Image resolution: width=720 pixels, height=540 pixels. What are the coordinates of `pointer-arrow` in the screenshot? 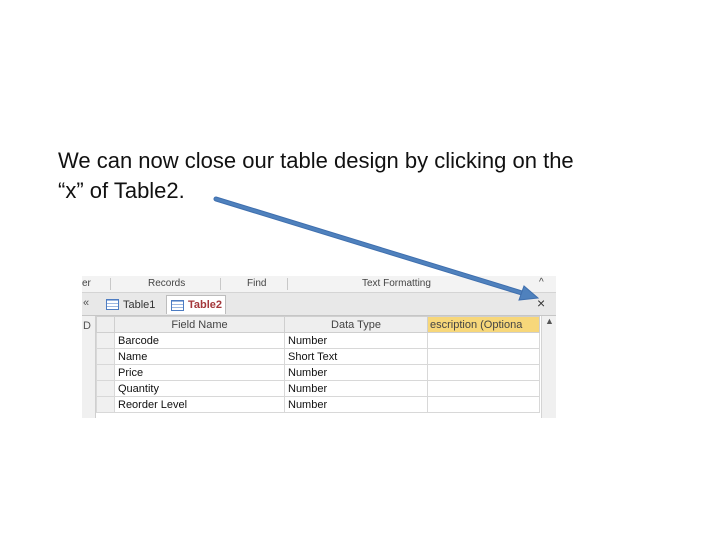 It's located at (376, 248).